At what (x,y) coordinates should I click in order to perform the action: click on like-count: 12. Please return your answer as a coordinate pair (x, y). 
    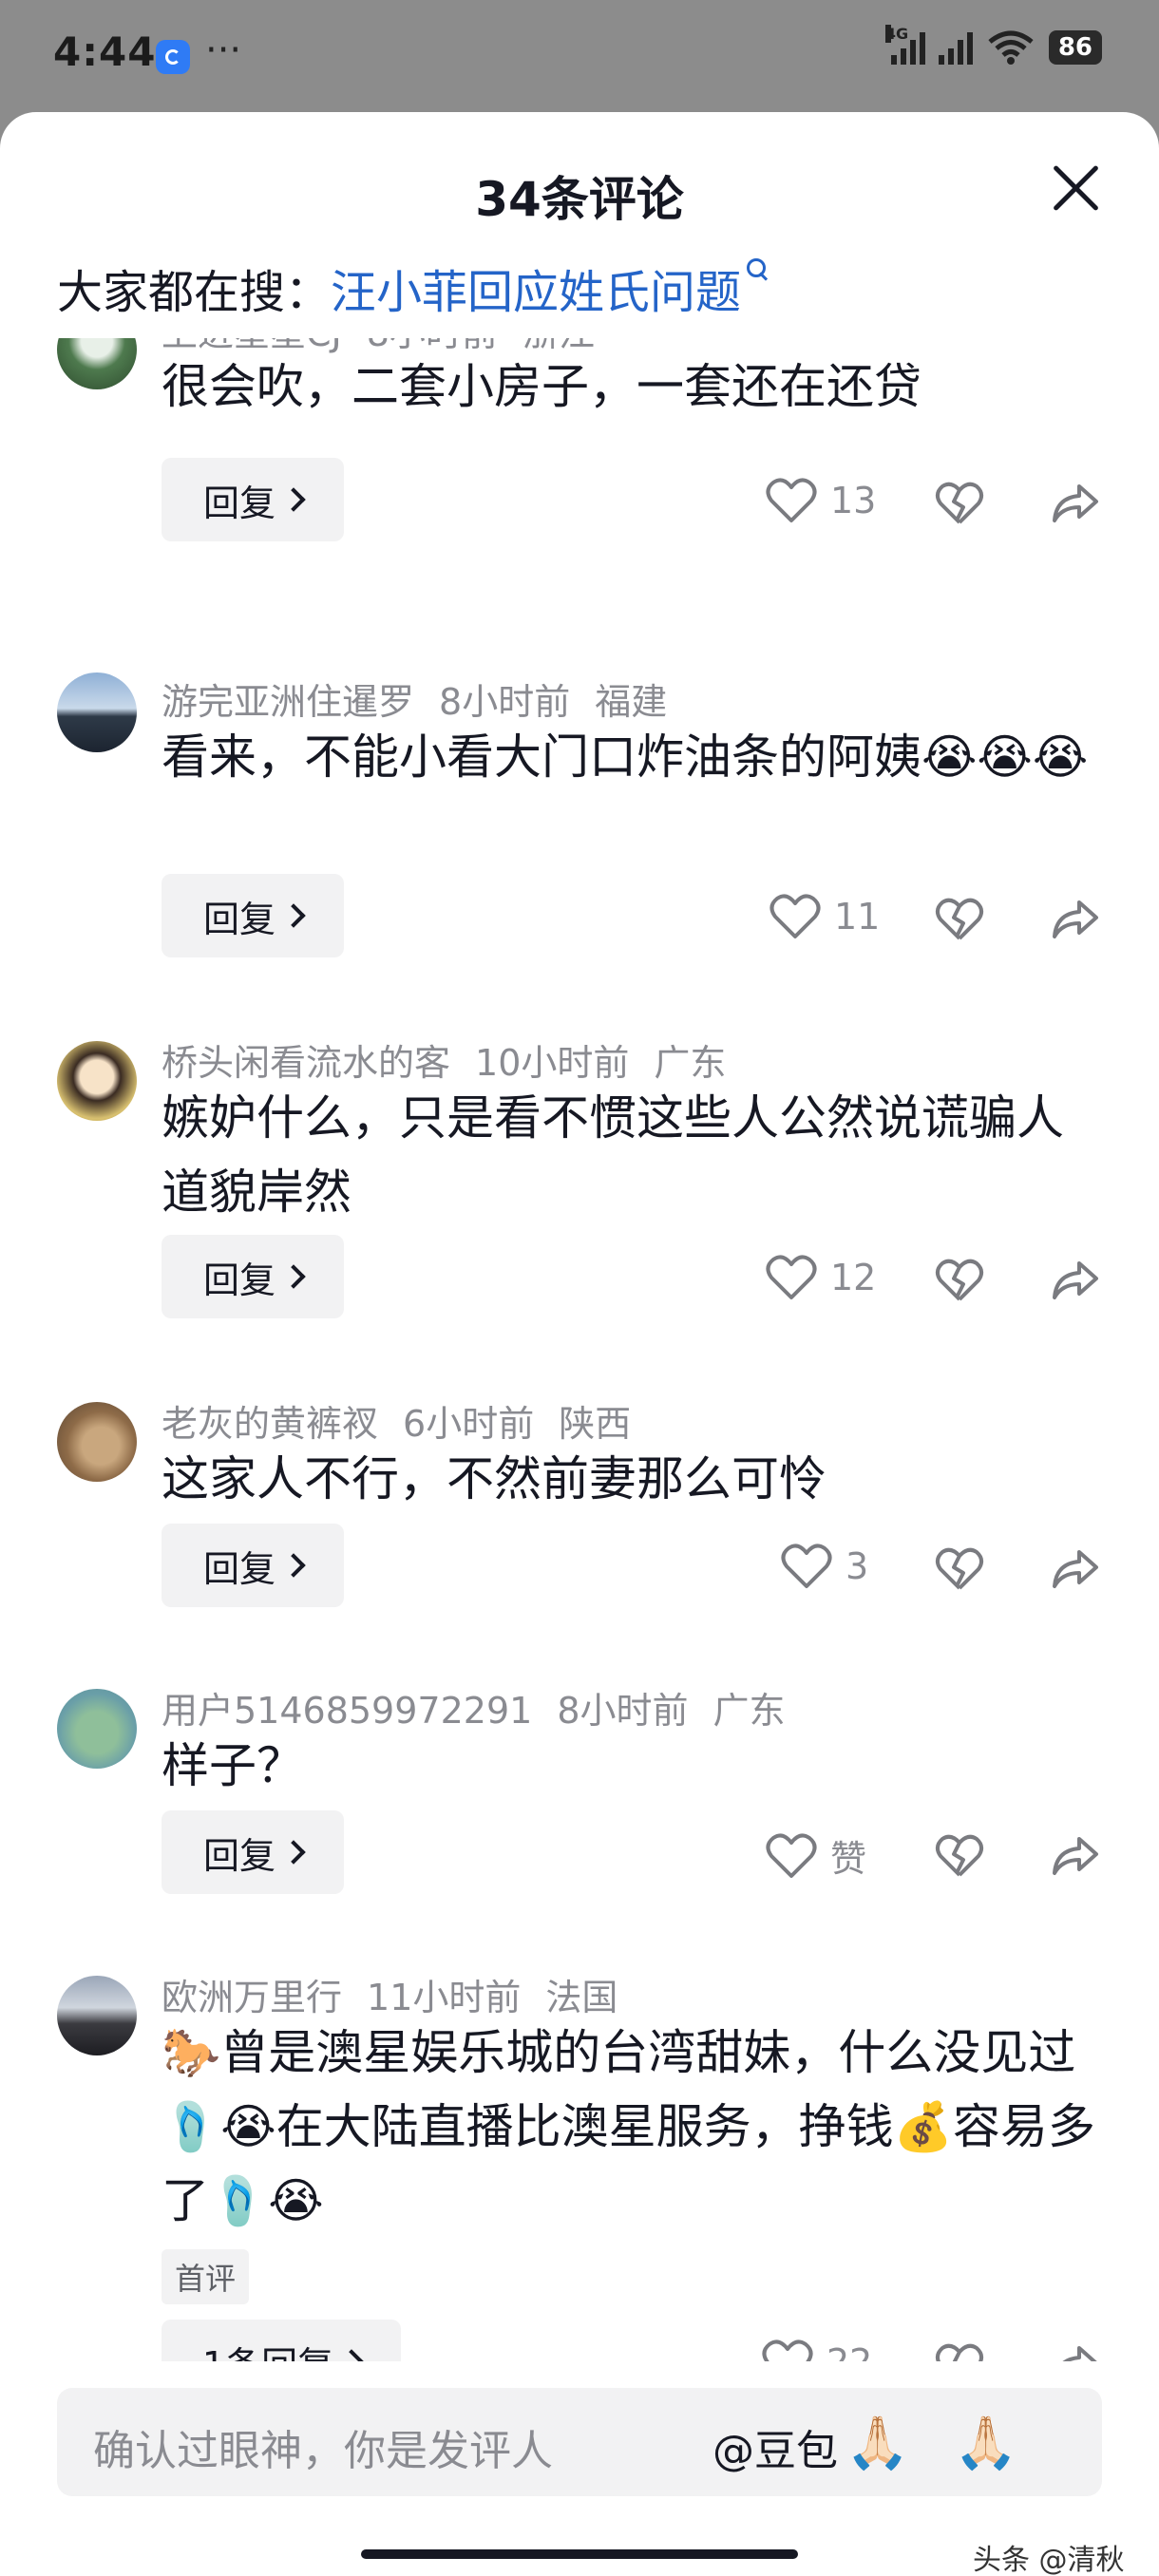
    Looking at the image, I should click on (853, 1277).